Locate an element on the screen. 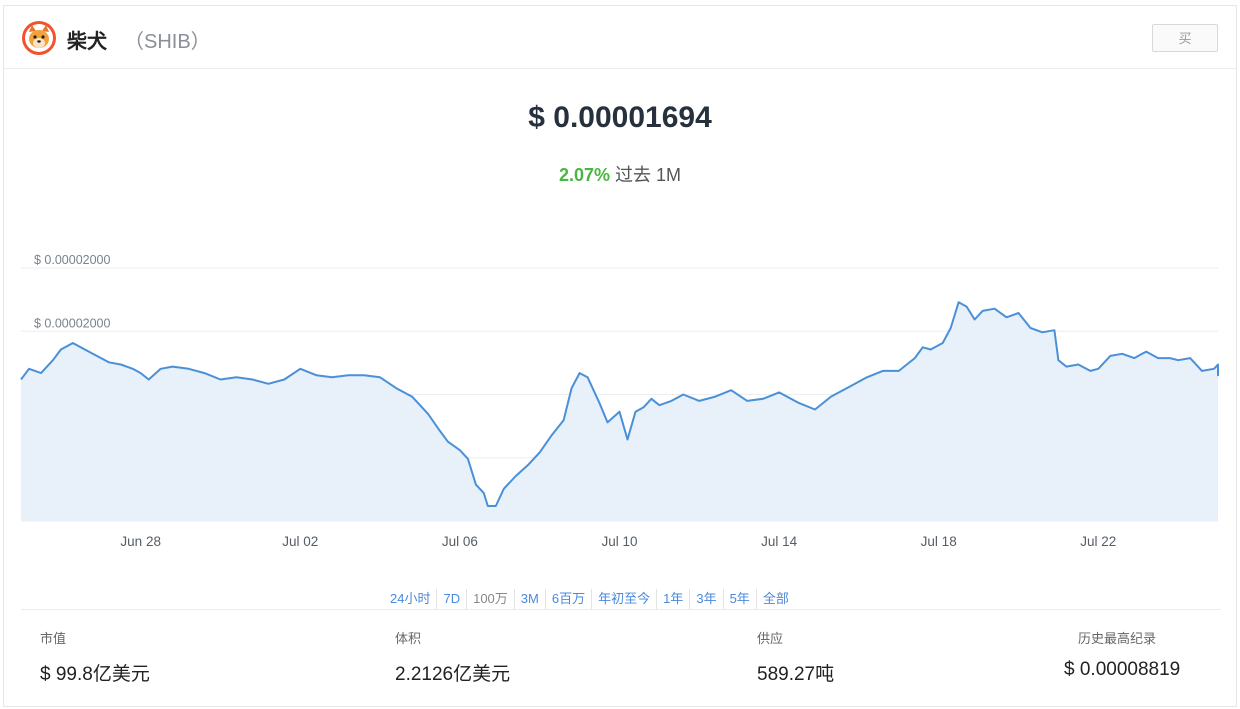 The height and width of the screenshot is (709, 1240). range-option: 1年 is located at coordinates (674, 599).